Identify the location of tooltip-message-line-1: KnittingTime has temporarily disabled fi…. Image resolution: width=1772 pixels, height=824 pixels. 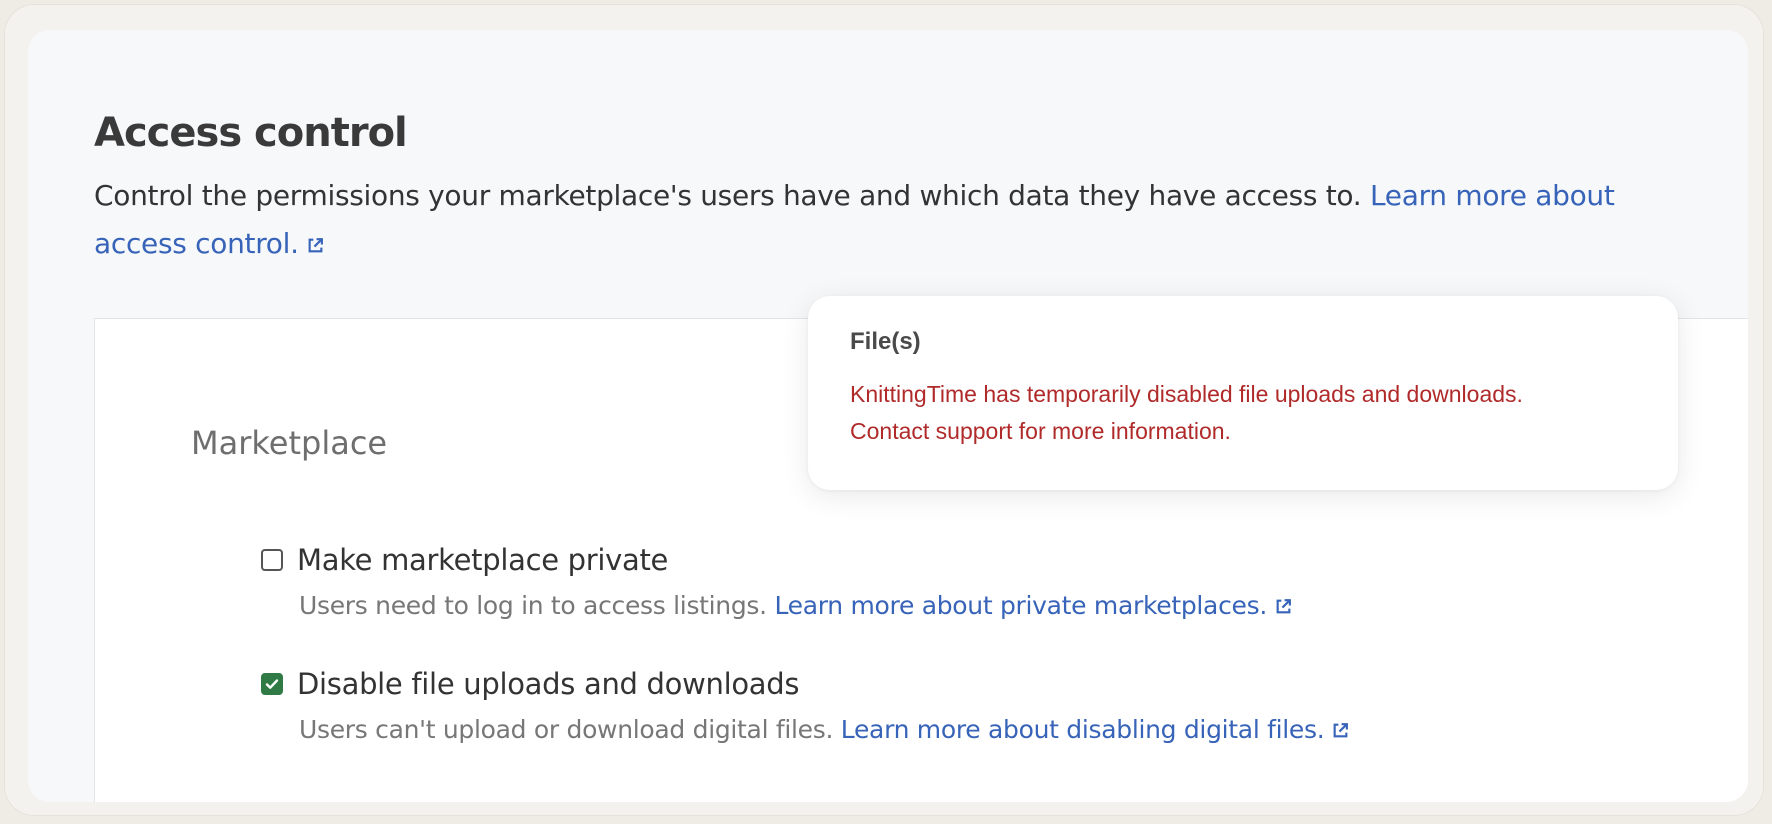
(1186, 394).